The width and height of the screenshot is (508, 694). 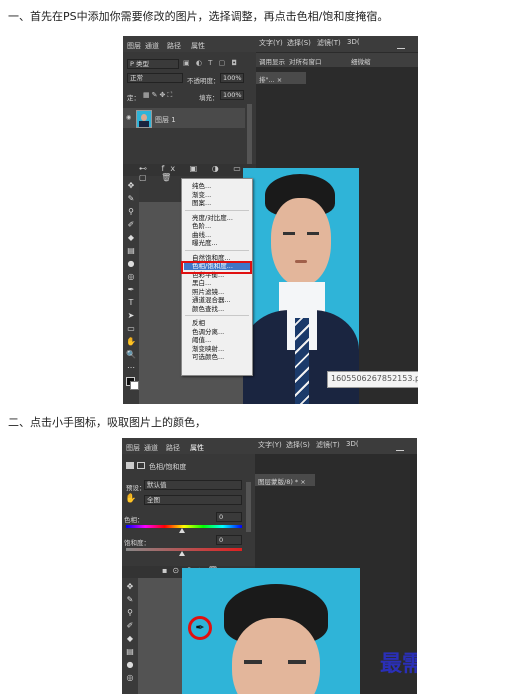 What do you see at coordinates (282, 482) in the screenshot?
I see `document-tab-label-2: 图层蒙版/8) * ×` at bounding box center [282, 482].